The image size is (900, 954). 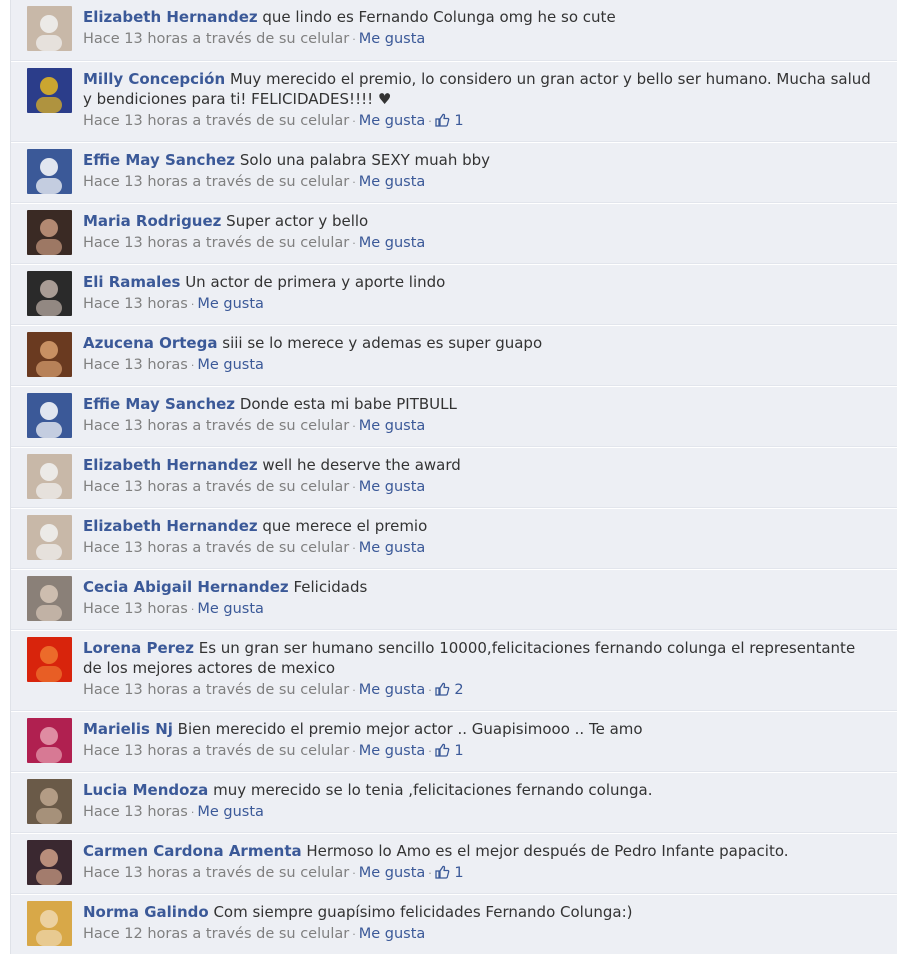 What do you see at coordinates (131, 282) in the screenshot?
I see `commenter-name-link: Eli Ramales` at bounding box center [131, 282].